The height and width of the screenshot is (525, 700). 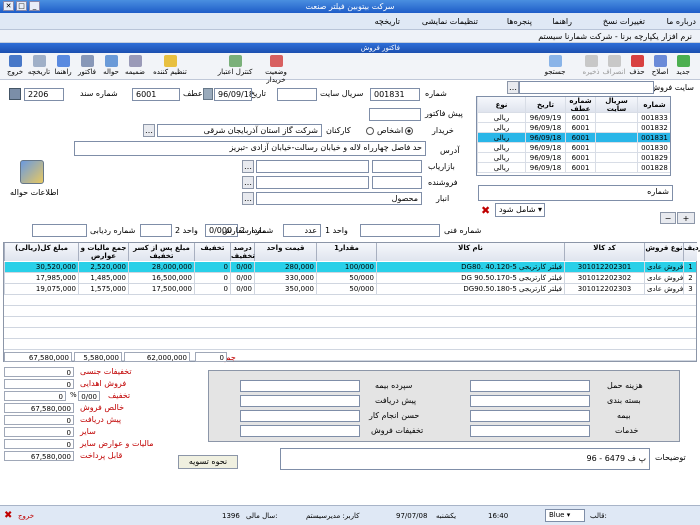 What do you see at coordinates (686, 218) in the screenshot?
I see `list-add-button: +` at bounding box center [686, 218].